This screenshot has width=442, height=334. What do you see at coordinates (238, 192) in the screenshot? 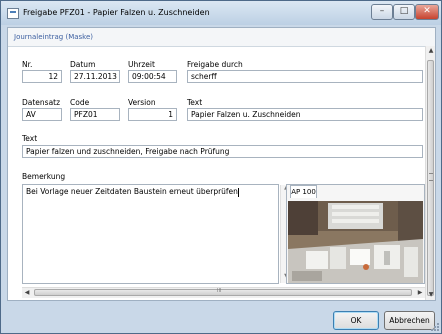
I see `text-caret` at bounding box center [238, 192].